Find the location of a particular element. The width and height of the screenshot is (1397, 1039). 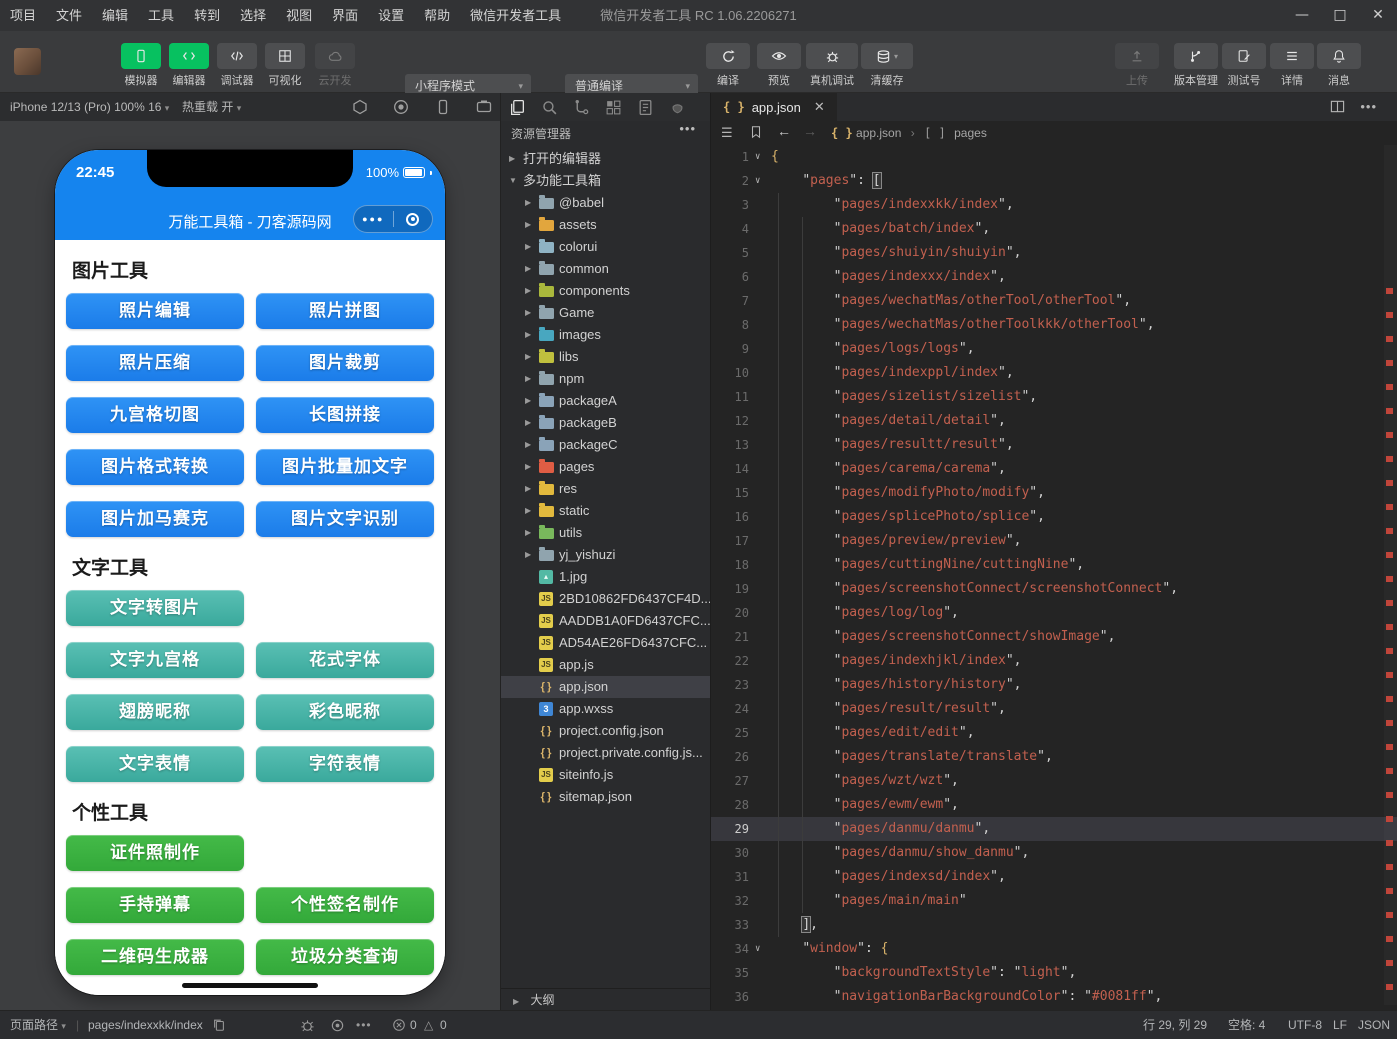

toolbar-button-上传: 上传 is located at coordinates (1137, 65).